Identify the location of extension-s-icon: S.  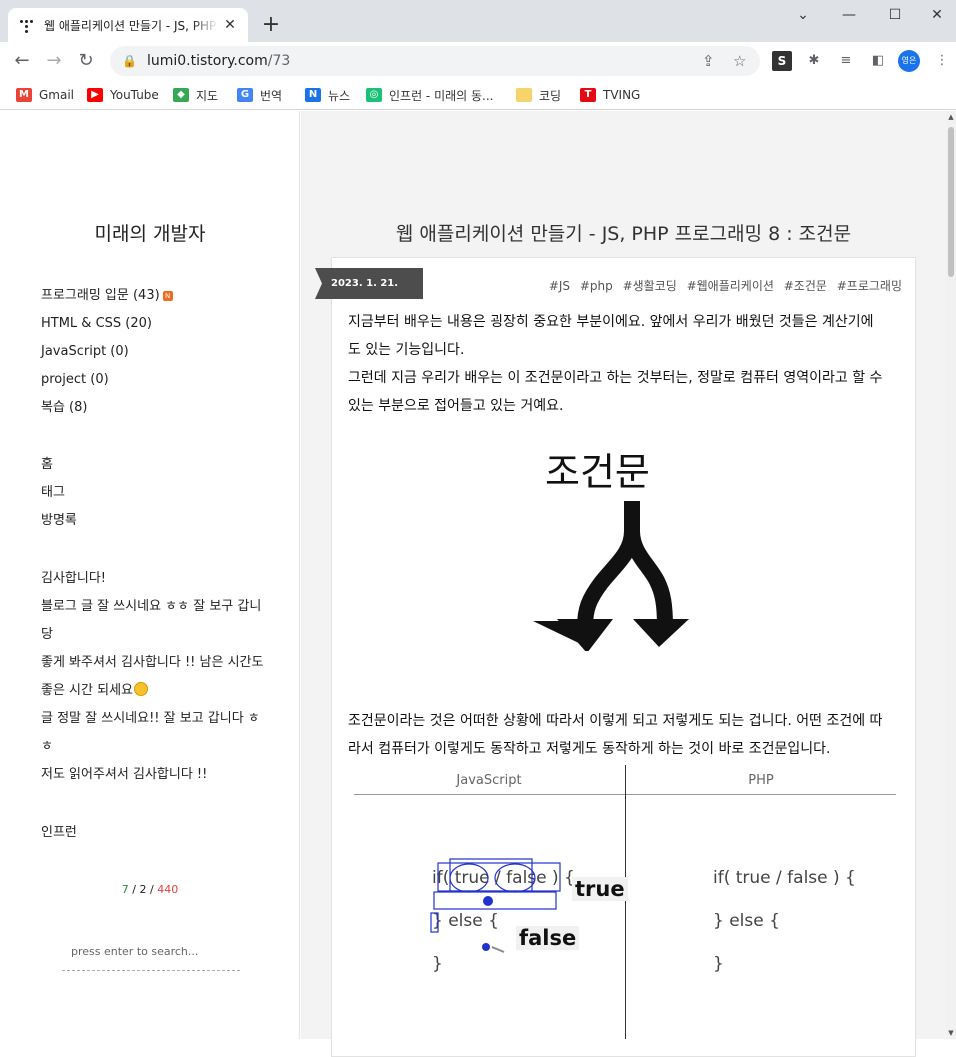
(782, 61).